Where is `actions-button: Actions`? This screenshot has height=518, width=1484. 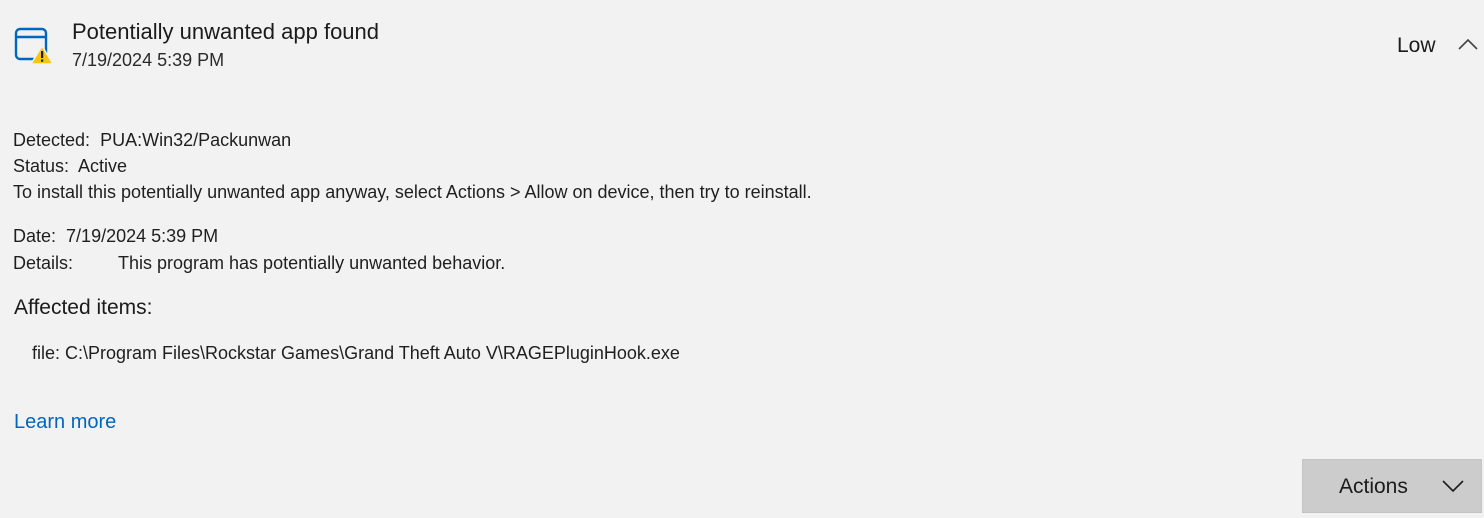
actions-button: Actions is located at coordinates (1392, 486).